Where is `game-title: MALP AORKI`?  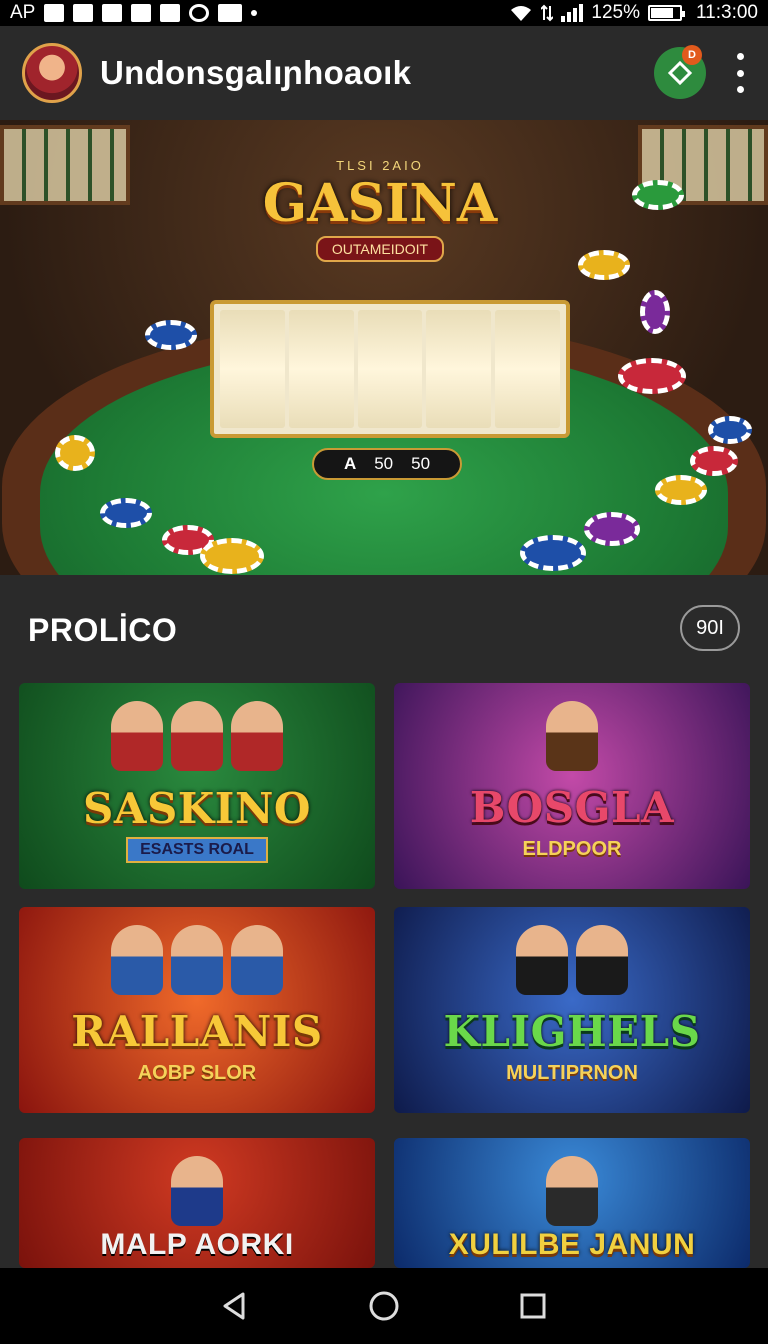 game-title: MALP AORKI is located at coordinates (197, 1244).